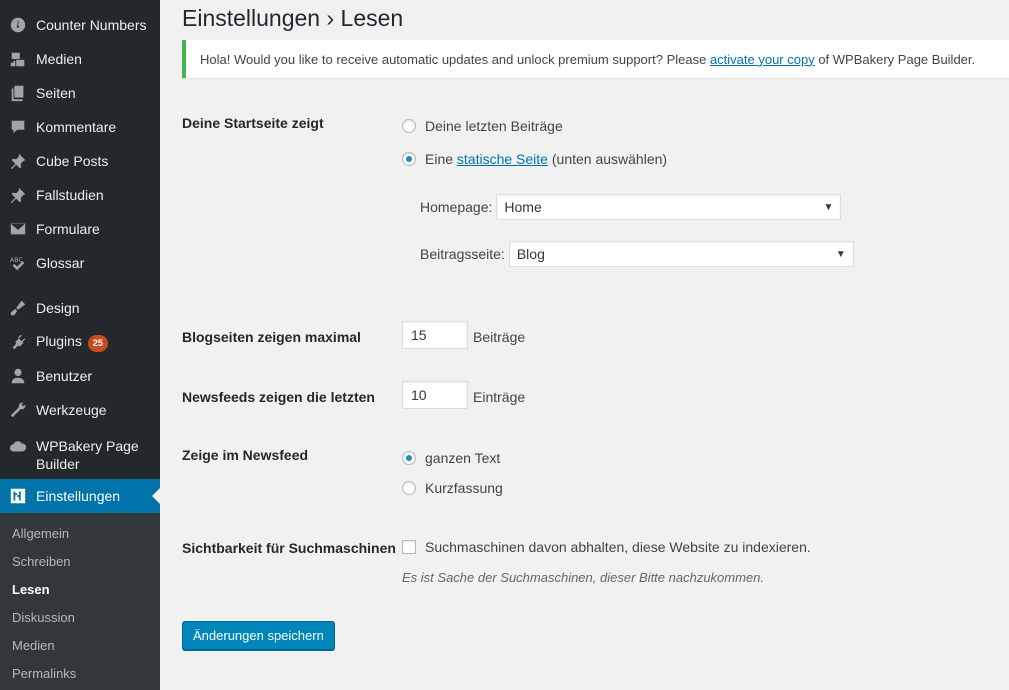 This screenshot has height=690, width=1009. Describe the element at coordinates (31, 589) in the screenshot. I see `submenu-item-lesen: Lesen` at that location.